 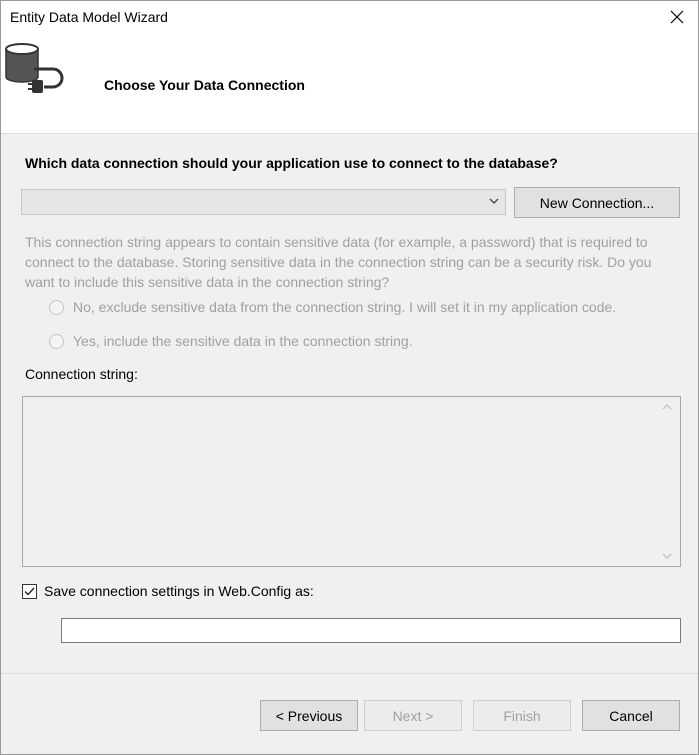 I want to click on scroll-down-icon, so click(x=667, y=556).